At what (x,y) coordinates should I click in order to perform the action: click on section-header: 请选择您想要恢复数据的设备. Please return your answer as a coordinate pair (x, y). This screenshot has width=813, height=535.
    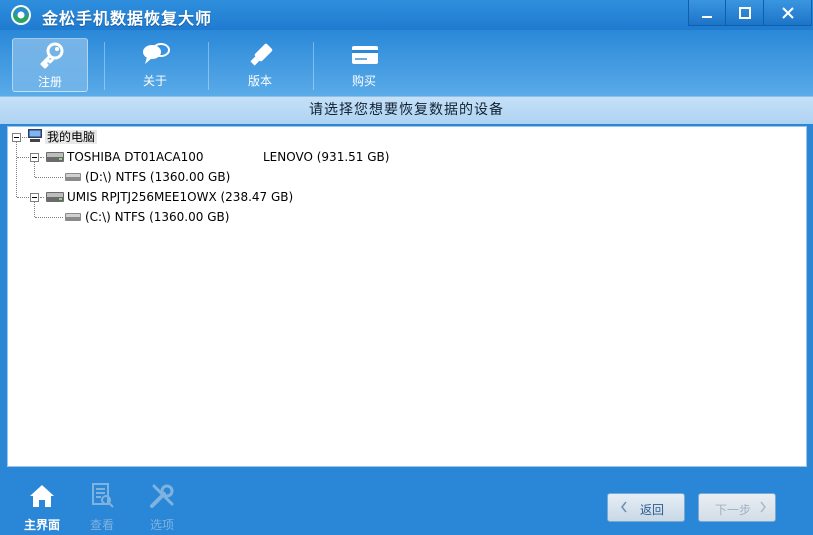
    Looking at the image, I should click on (406, 110).